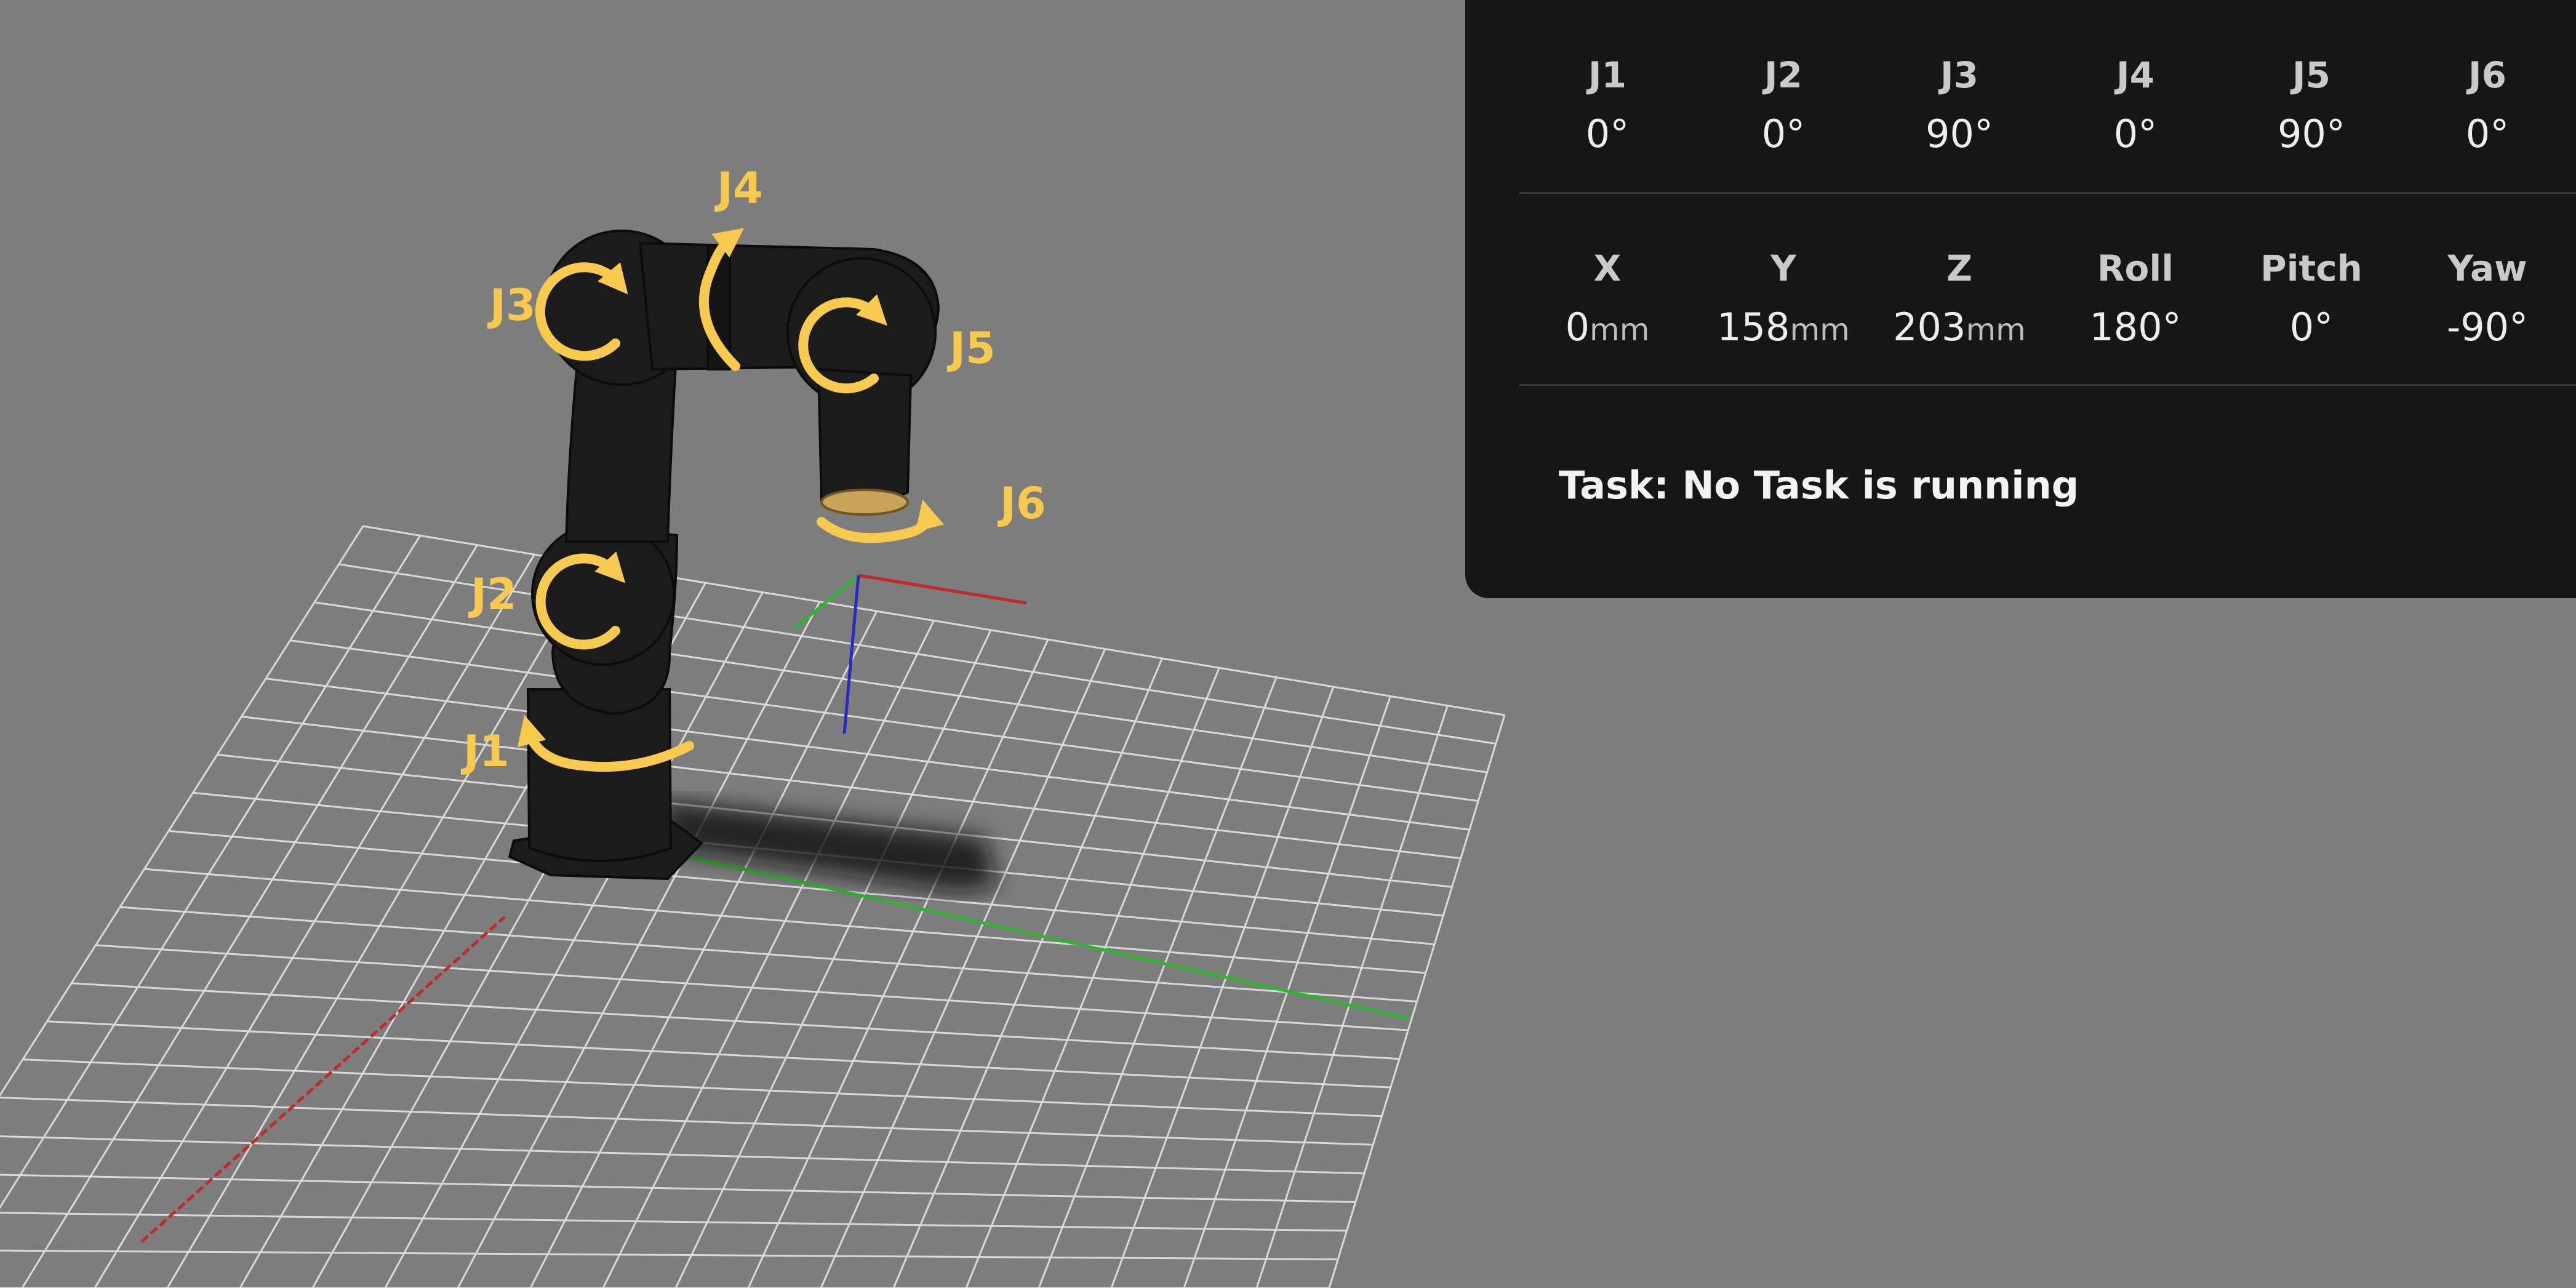 The width and height of the screenshot is (2576, 1288). I want to click on joint-header: J5, so click(2311, 75).